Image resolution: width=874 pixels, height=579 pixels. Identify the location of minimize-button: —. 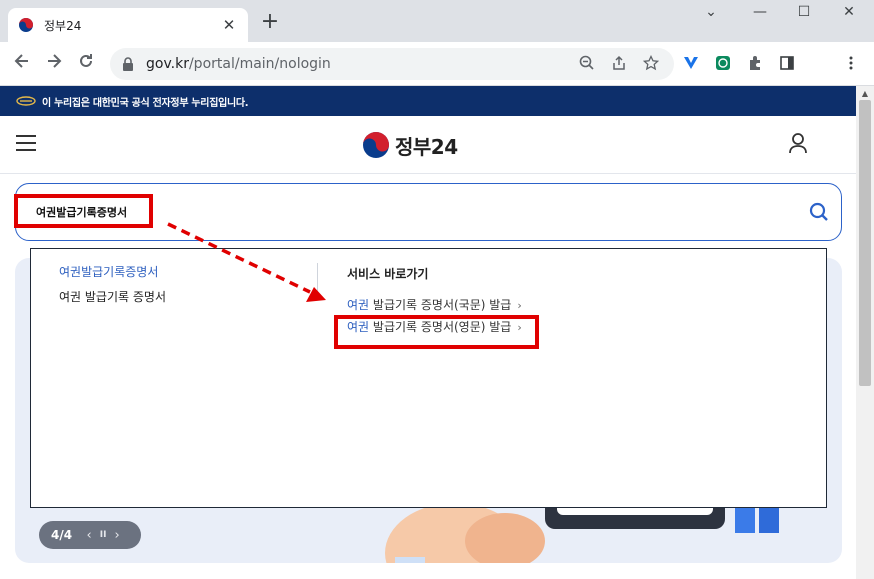
(760, 15).